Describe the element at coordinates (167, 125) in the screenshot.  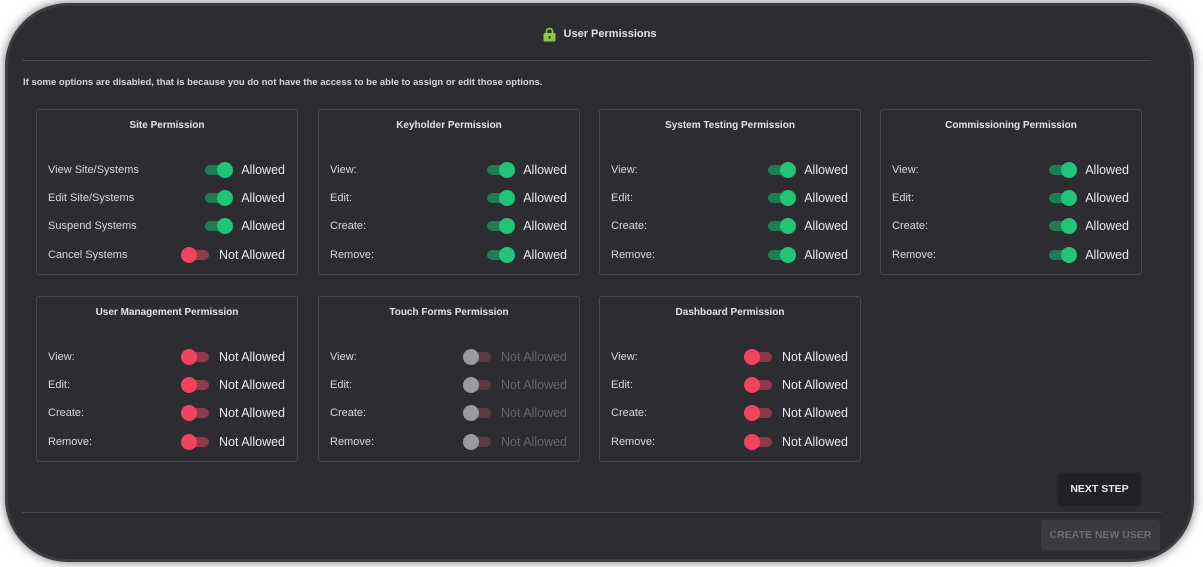
I see `card-title: Site Permission` at that location.